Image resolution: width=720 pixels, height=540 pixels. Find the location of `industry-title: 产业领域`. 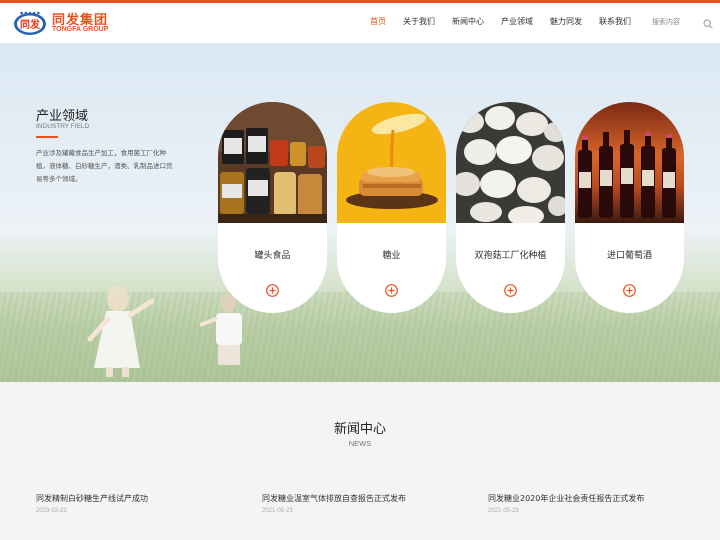

industry-title: 产业领域 is located at coordinates (62, 116).